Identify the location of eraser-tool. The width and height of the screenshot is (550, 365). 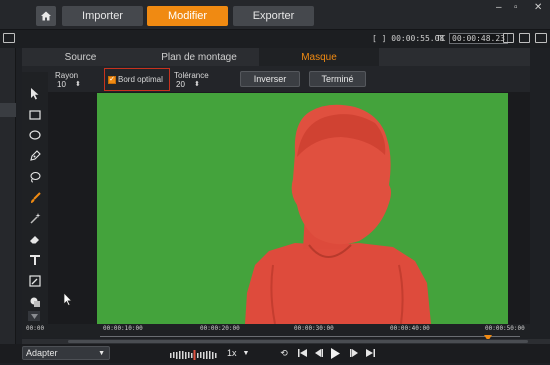
(35, 239).